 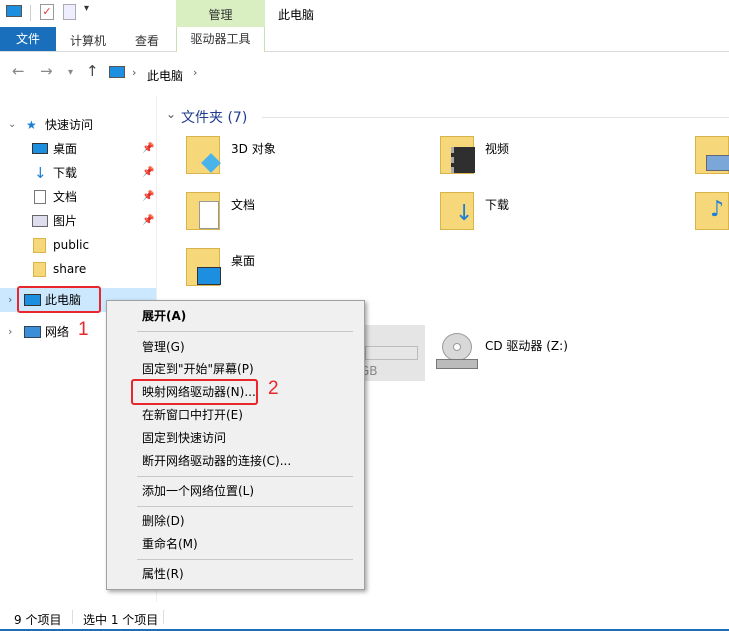 What do you see at coordinates (497, 204) in the screenshot?
I see `folder-label: 下载` at bounding box center [497, 204].